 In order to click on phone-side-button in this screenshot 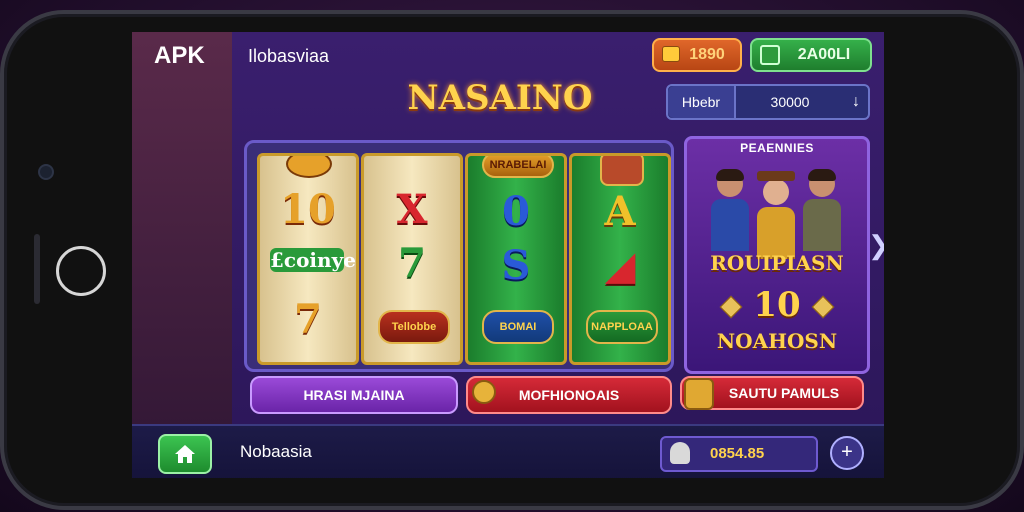, I will do `click(37, 269)`.